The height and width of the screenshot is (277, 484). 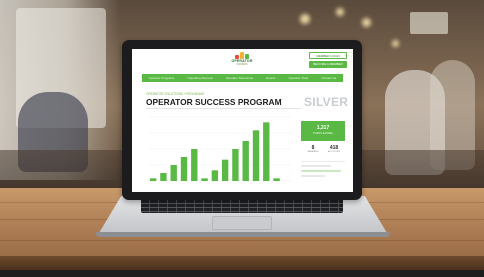 I want to click on mini-stat: 418 ACTIVITIES, so click(x=334, y=149).